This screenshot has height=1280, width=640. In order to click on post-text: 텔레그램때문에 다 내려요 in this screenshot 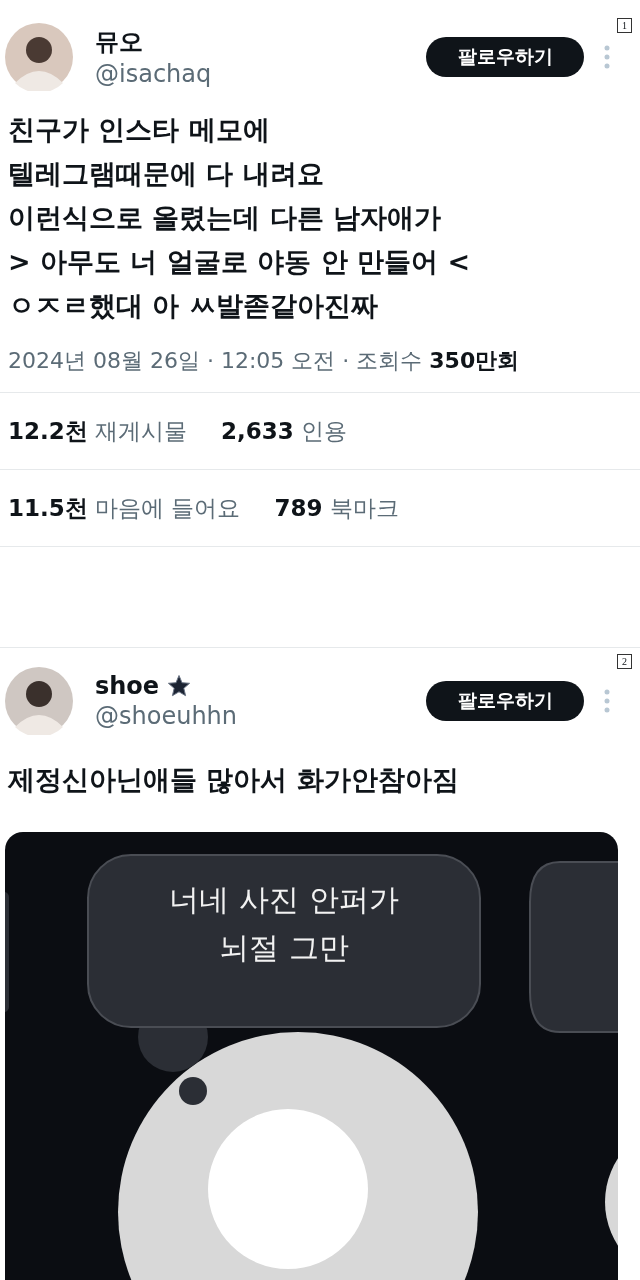, I will do `click(166, 174)`.